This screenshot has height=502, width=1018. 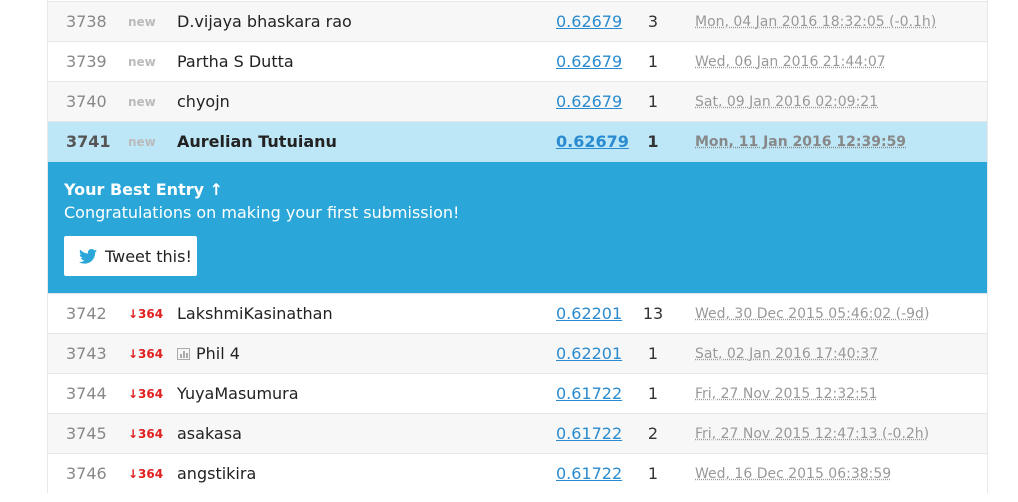 I want to click on last-submission-time: Wed, 06 Jan 2016 21:44:07, so click(x=790, y=62).